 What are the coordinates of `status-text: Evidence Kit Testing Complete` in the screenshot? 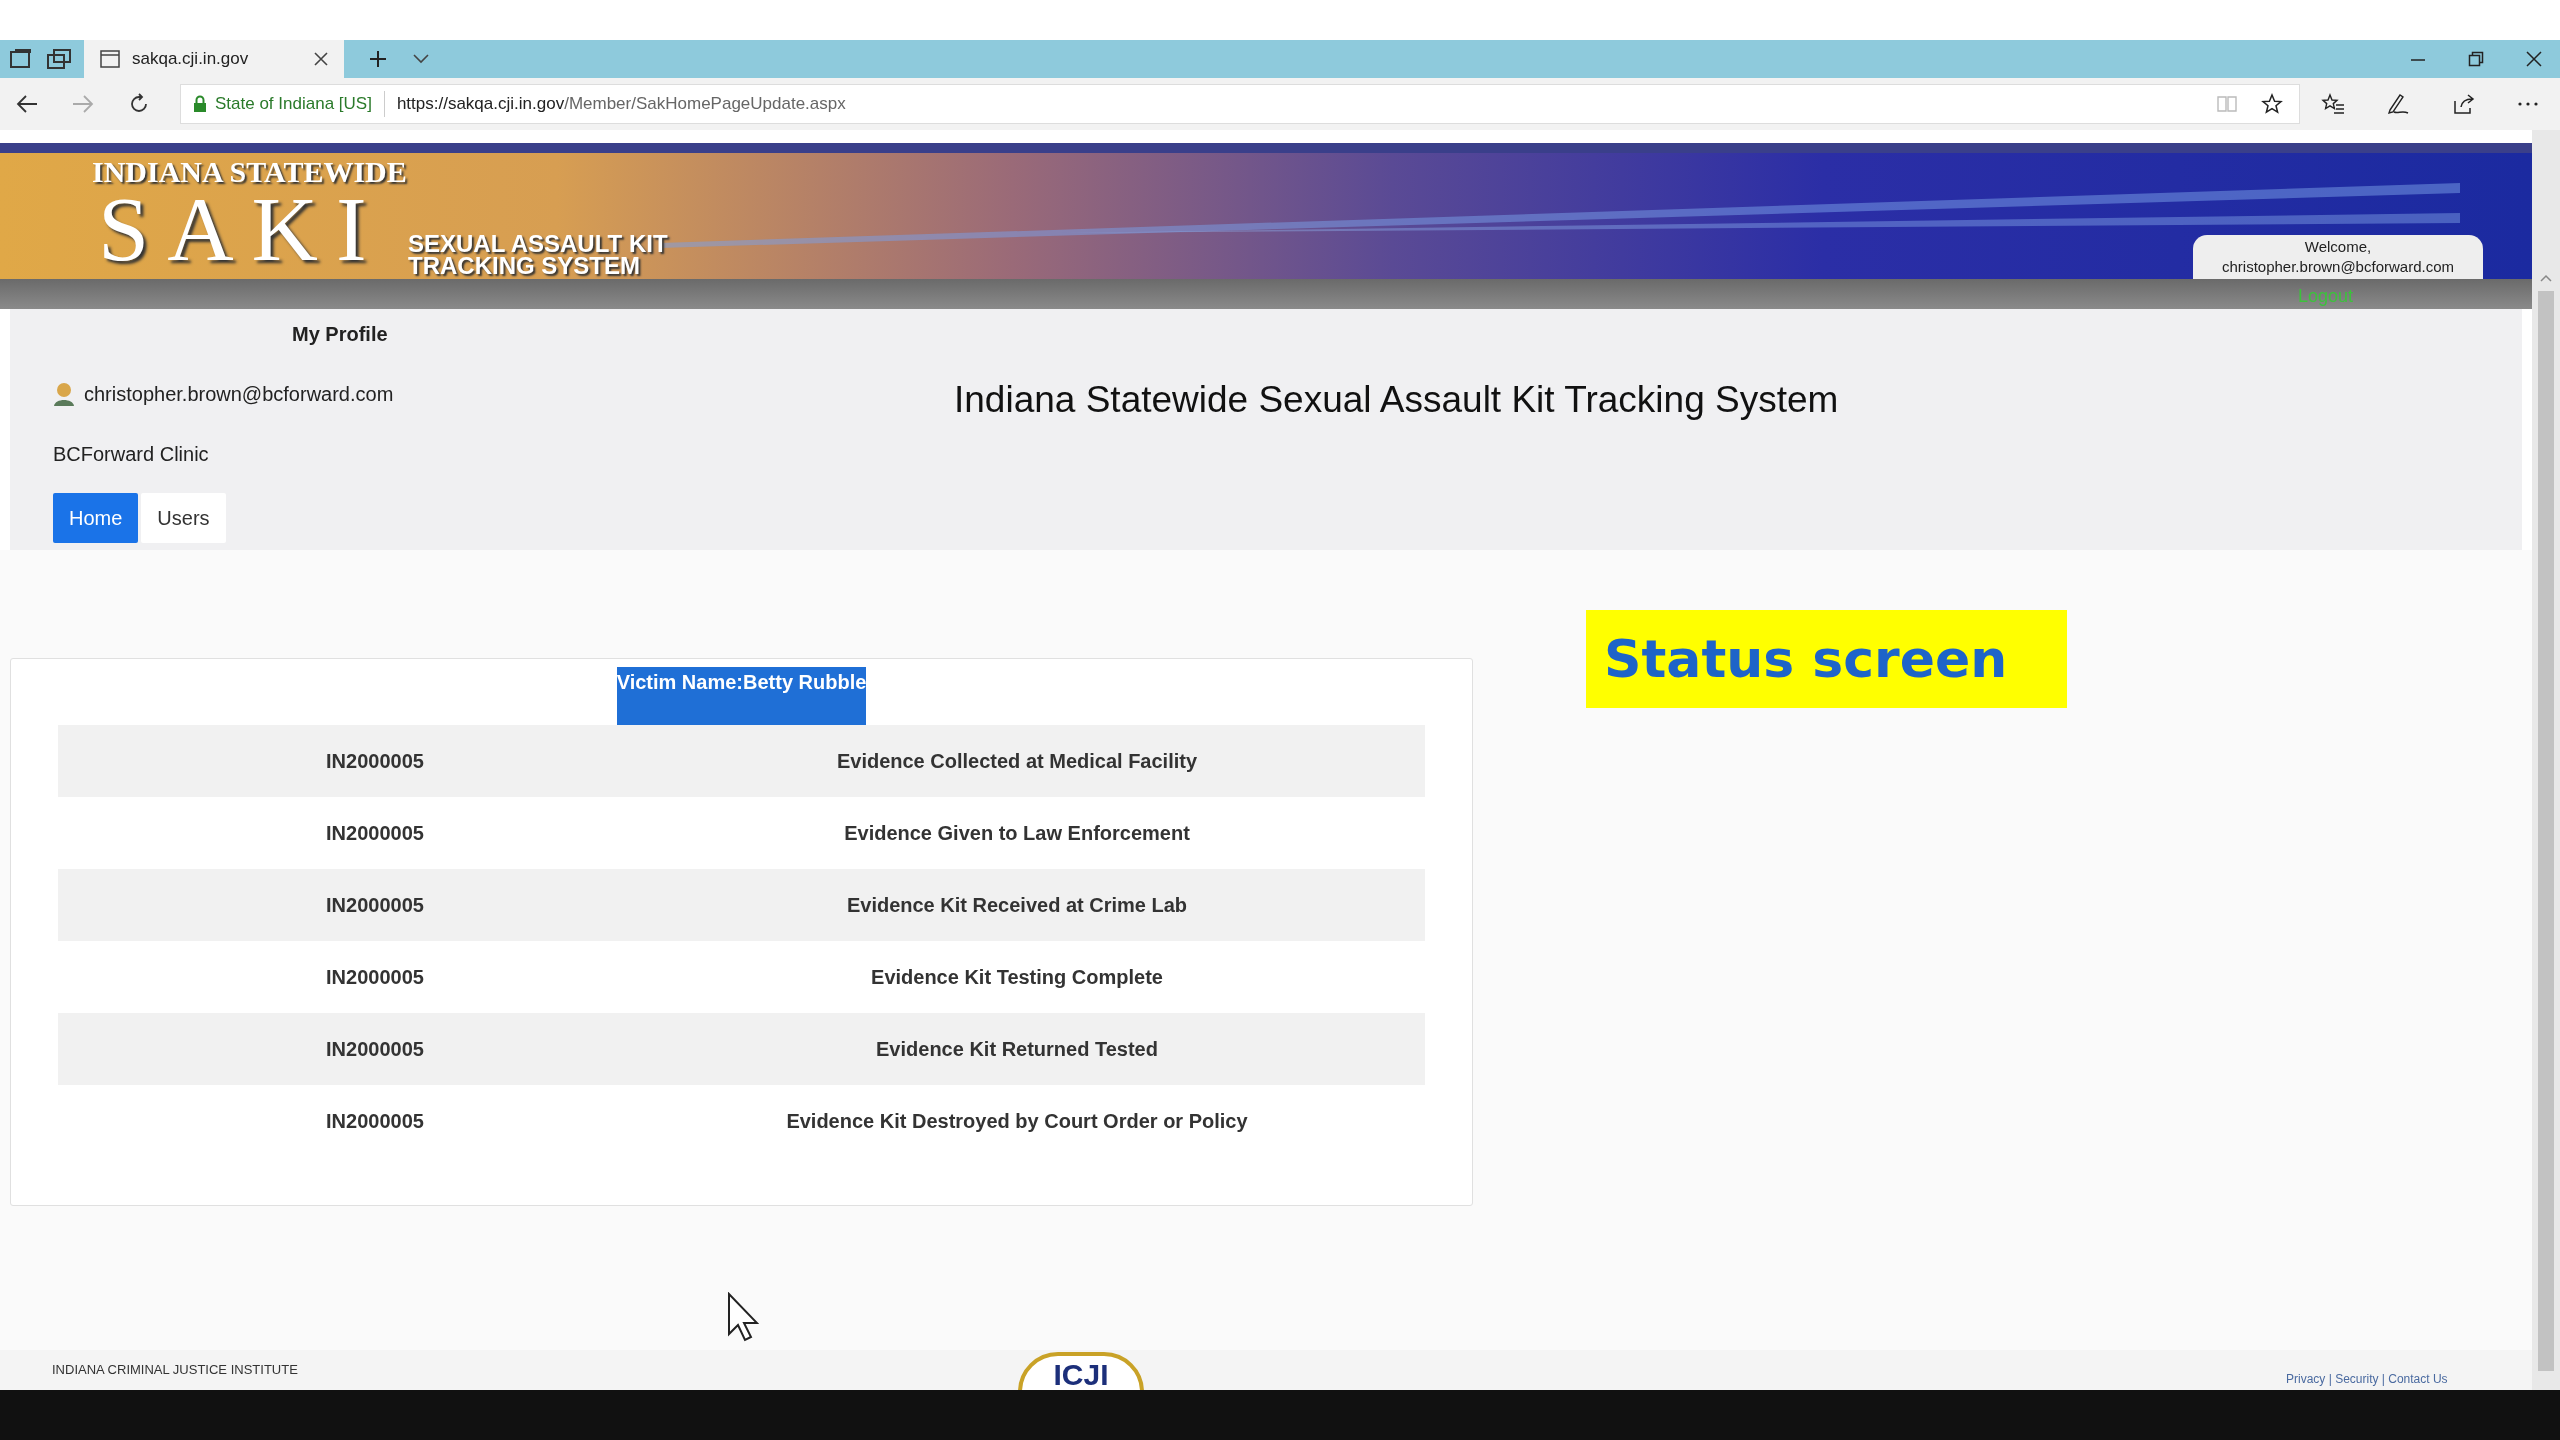 It's located at (1017, 977).